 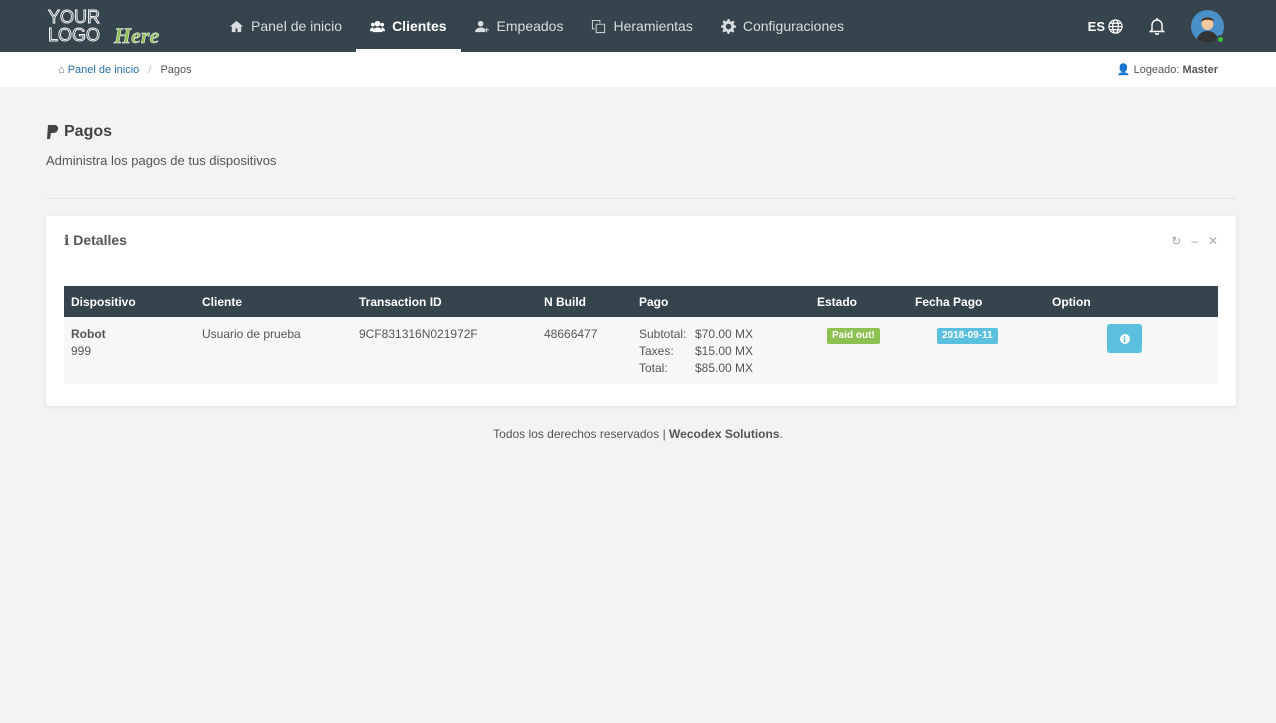 What do you see at coordinates (273, 350) in the screenshot?
I see `client-name: Usuario de prueba` at bounding box center [273, 350].